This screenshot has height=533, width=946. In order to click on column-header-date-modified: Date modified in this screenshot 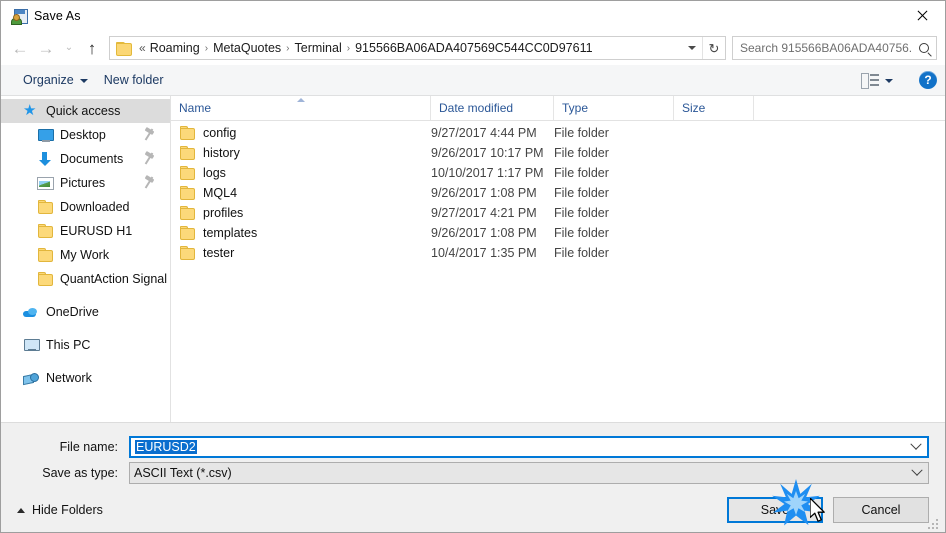, I will do `click(492, 108)`.